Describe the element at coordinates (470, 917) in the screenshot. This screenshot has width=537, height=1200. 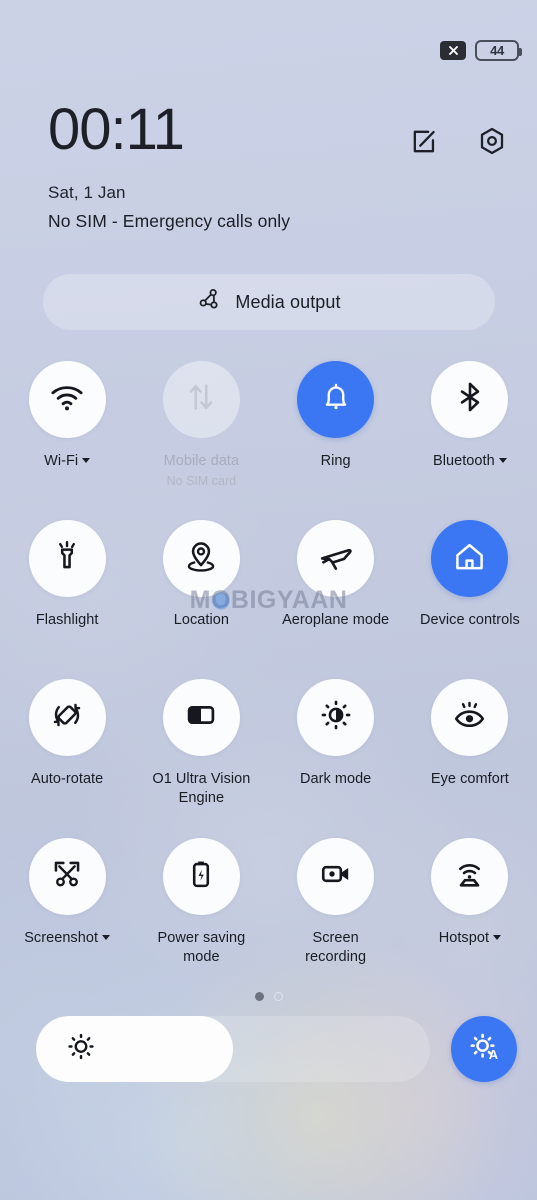
I see `tile-hotspot: Hotspot` at that location.